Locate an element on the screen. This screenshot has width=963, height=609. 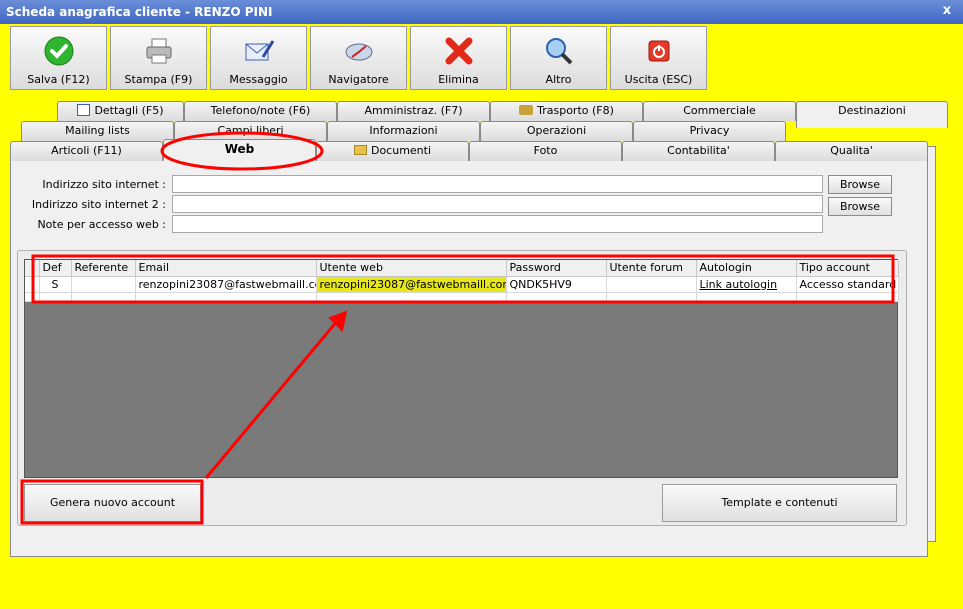
tab-mailing-lists-label: Mailing lists is located at coordinates (97, 130).